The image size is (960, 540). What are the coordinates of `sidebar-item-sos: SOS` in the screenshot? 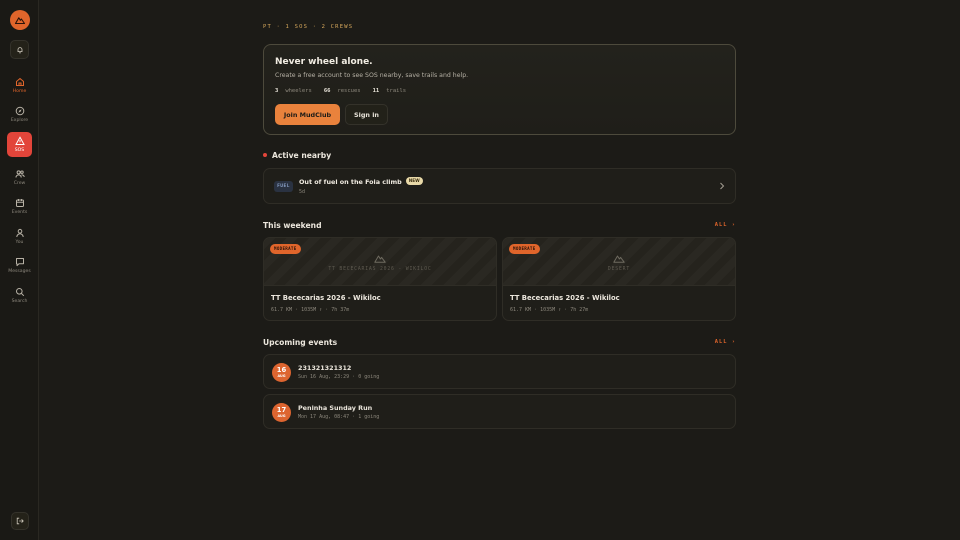 It's located at (19, 144).